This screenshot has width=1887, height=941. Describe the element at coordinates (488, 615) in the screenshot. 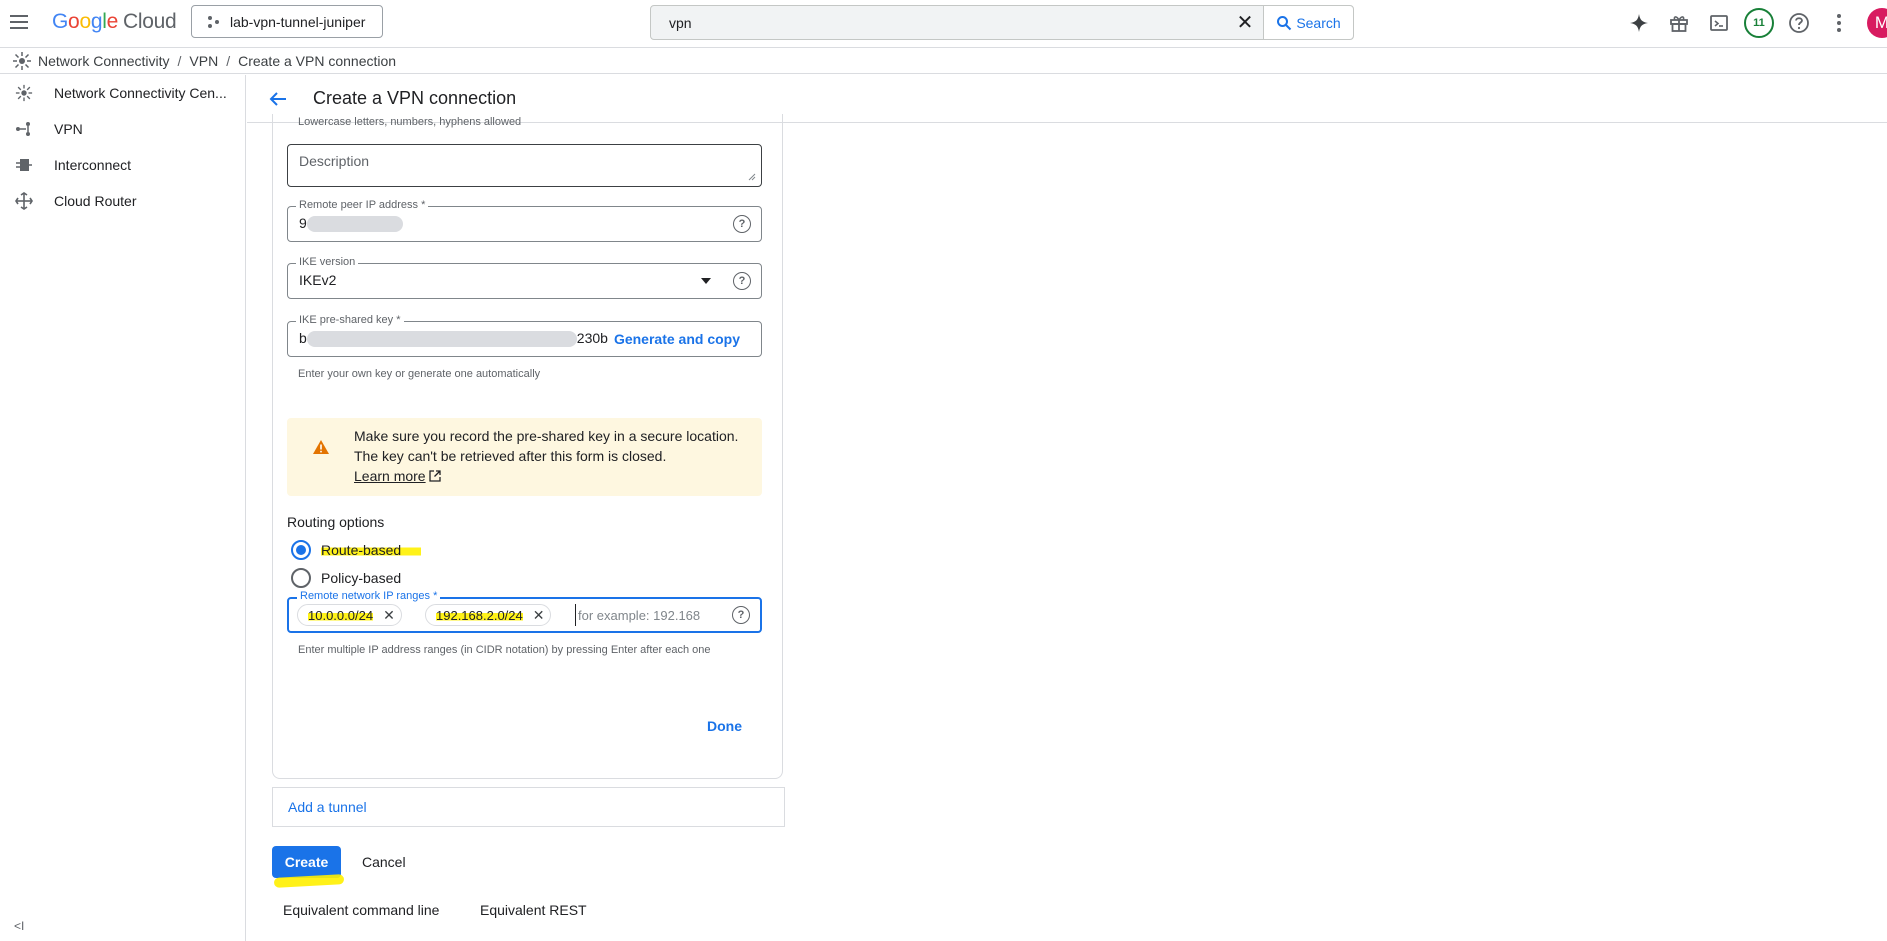

I see `ip-range-chip: 192.168.2.0/24 ✕` at that location.